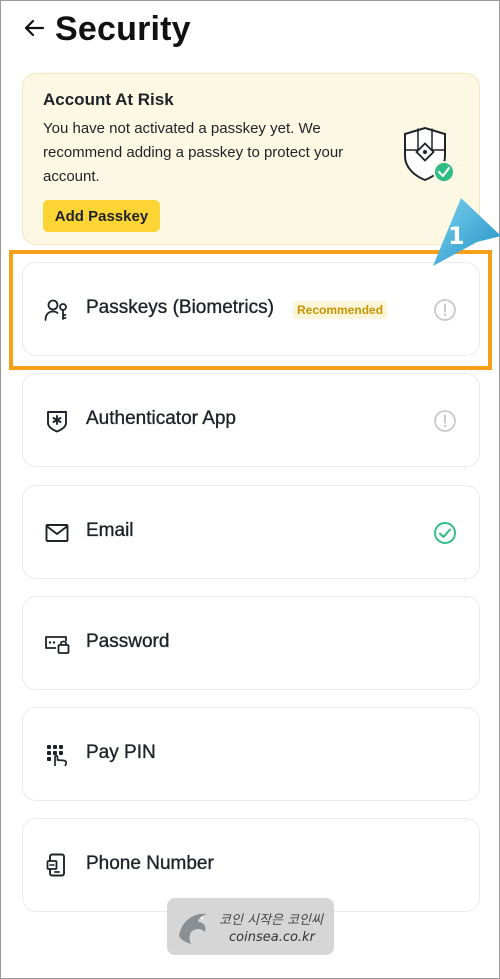  What do you see at coordinates (108, 99) in the screenshot?
I see `banner-title: Account At Risk` at bounding box center [108, 99].